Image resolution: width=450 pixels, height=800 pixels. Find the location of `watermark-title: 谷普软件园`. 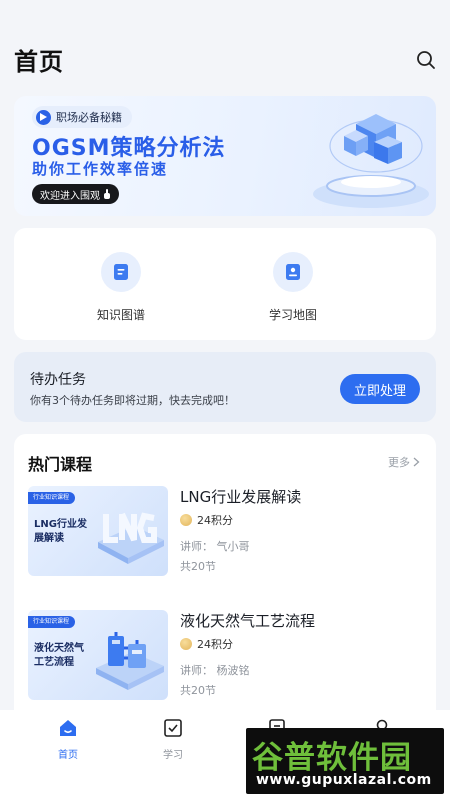

watermark-title: 谷普软件园 is located at coordinates (332, 758).